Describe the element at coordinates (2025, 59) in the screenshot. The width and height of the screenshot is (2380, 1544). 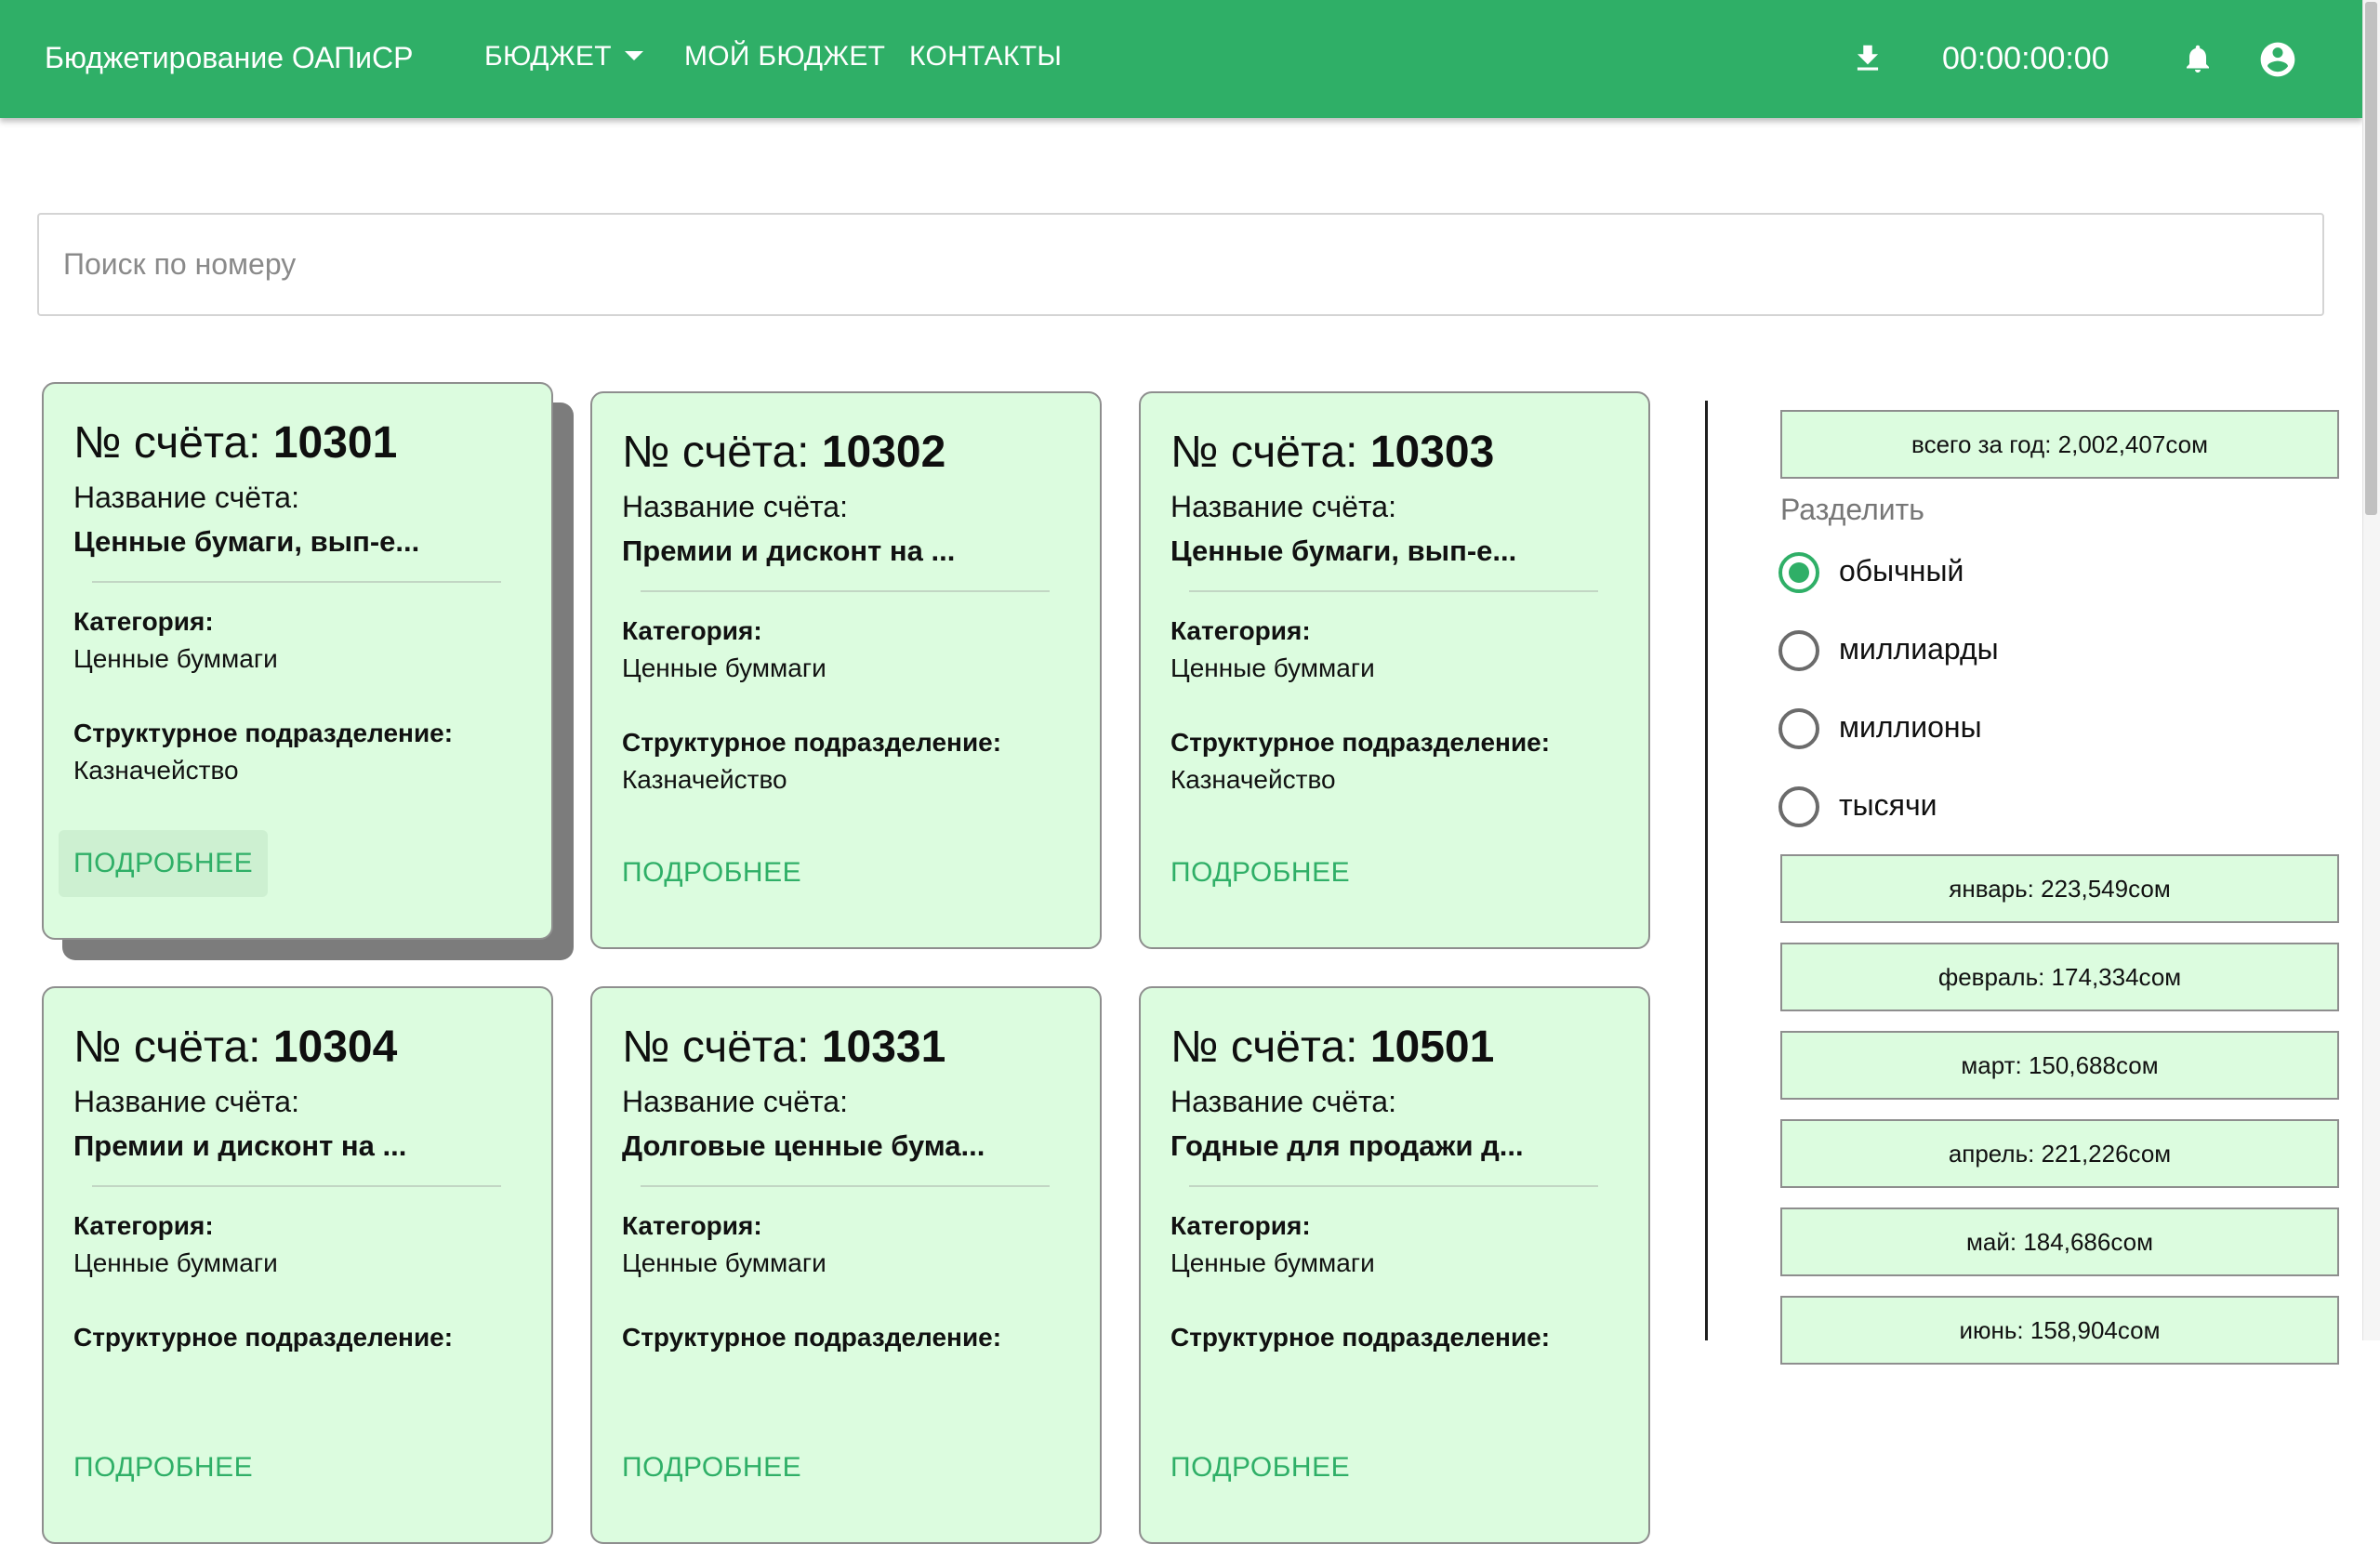
I see `session-timer: 00:00:00:00` at that location.